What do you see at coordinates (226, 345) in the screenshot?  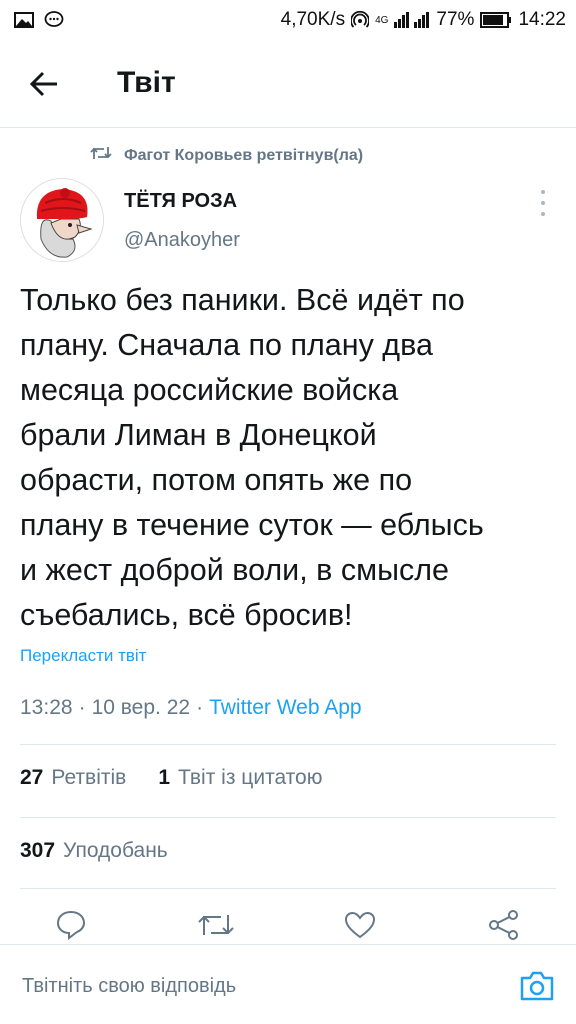 I see `tweet-line: плану. Сначала по плану два` at bounding box center [226, 345].